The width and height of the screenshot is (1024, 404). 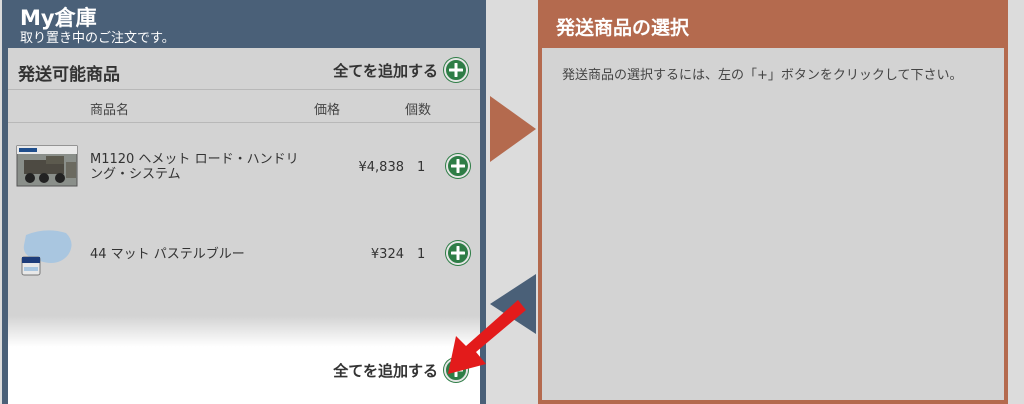 What do you see at coordinates (381, 167) in the screenshot?
I see `item-price: ¥4,838` at bounding box center [381, 167].